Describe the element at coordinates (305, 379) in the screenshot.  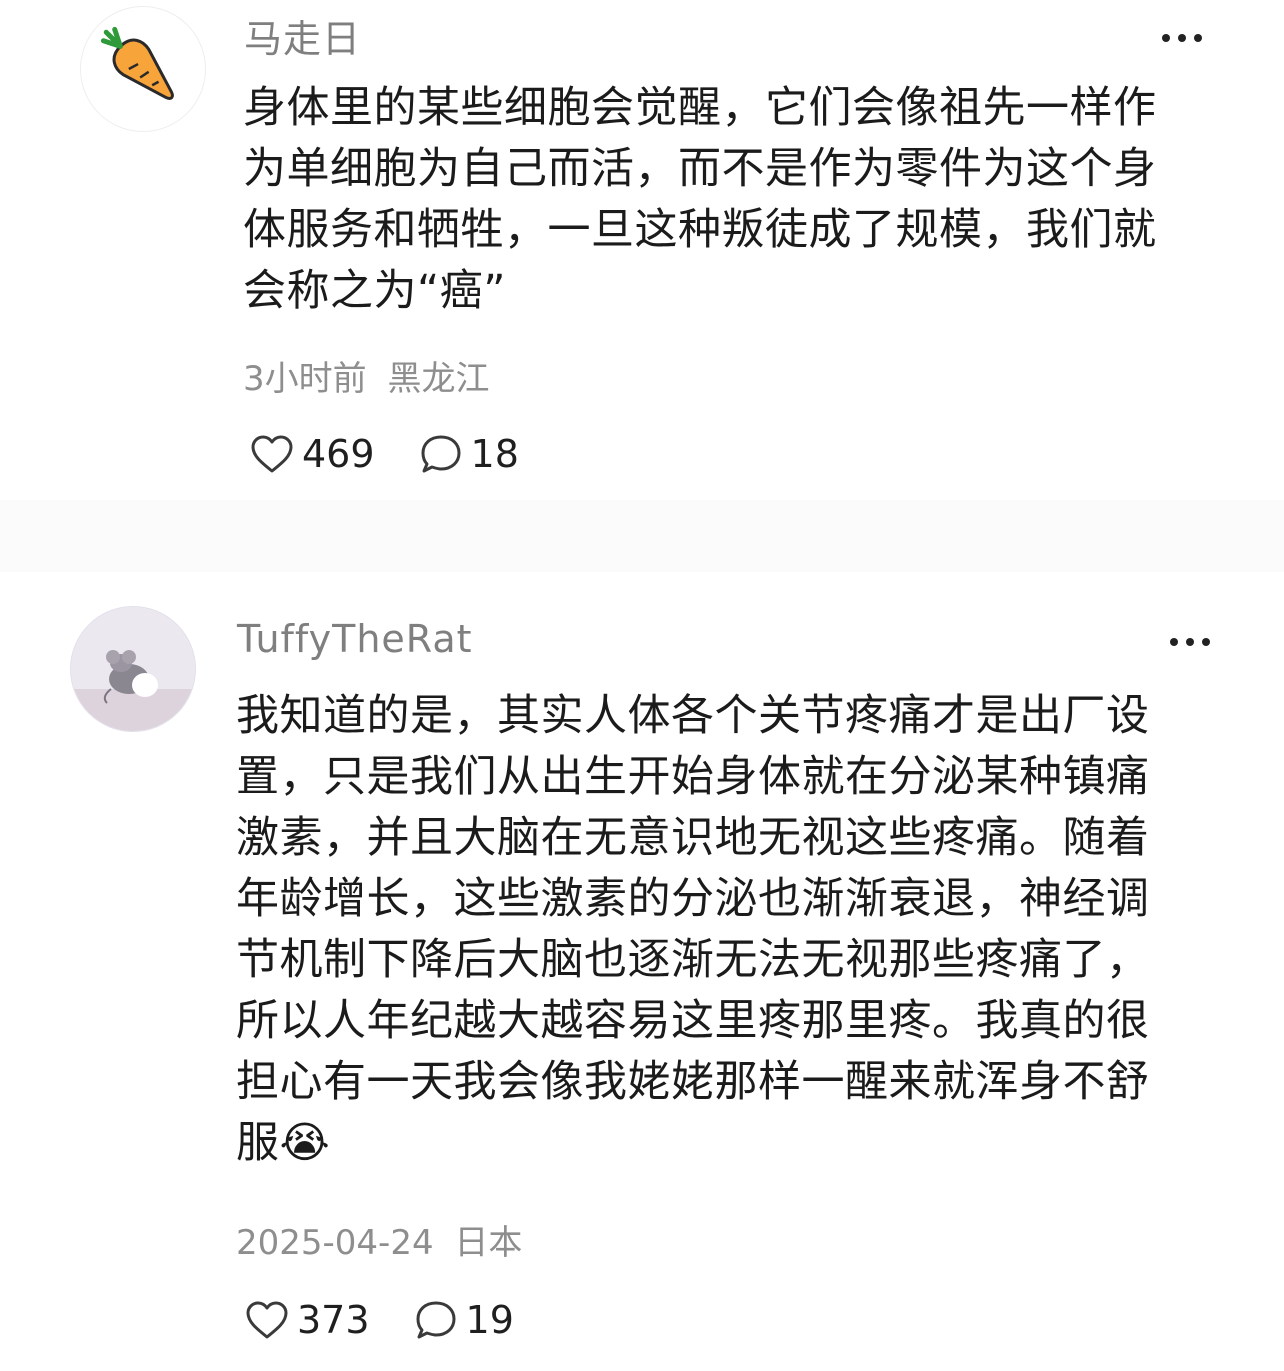
I see `timestamp: 3小时前` at that location.